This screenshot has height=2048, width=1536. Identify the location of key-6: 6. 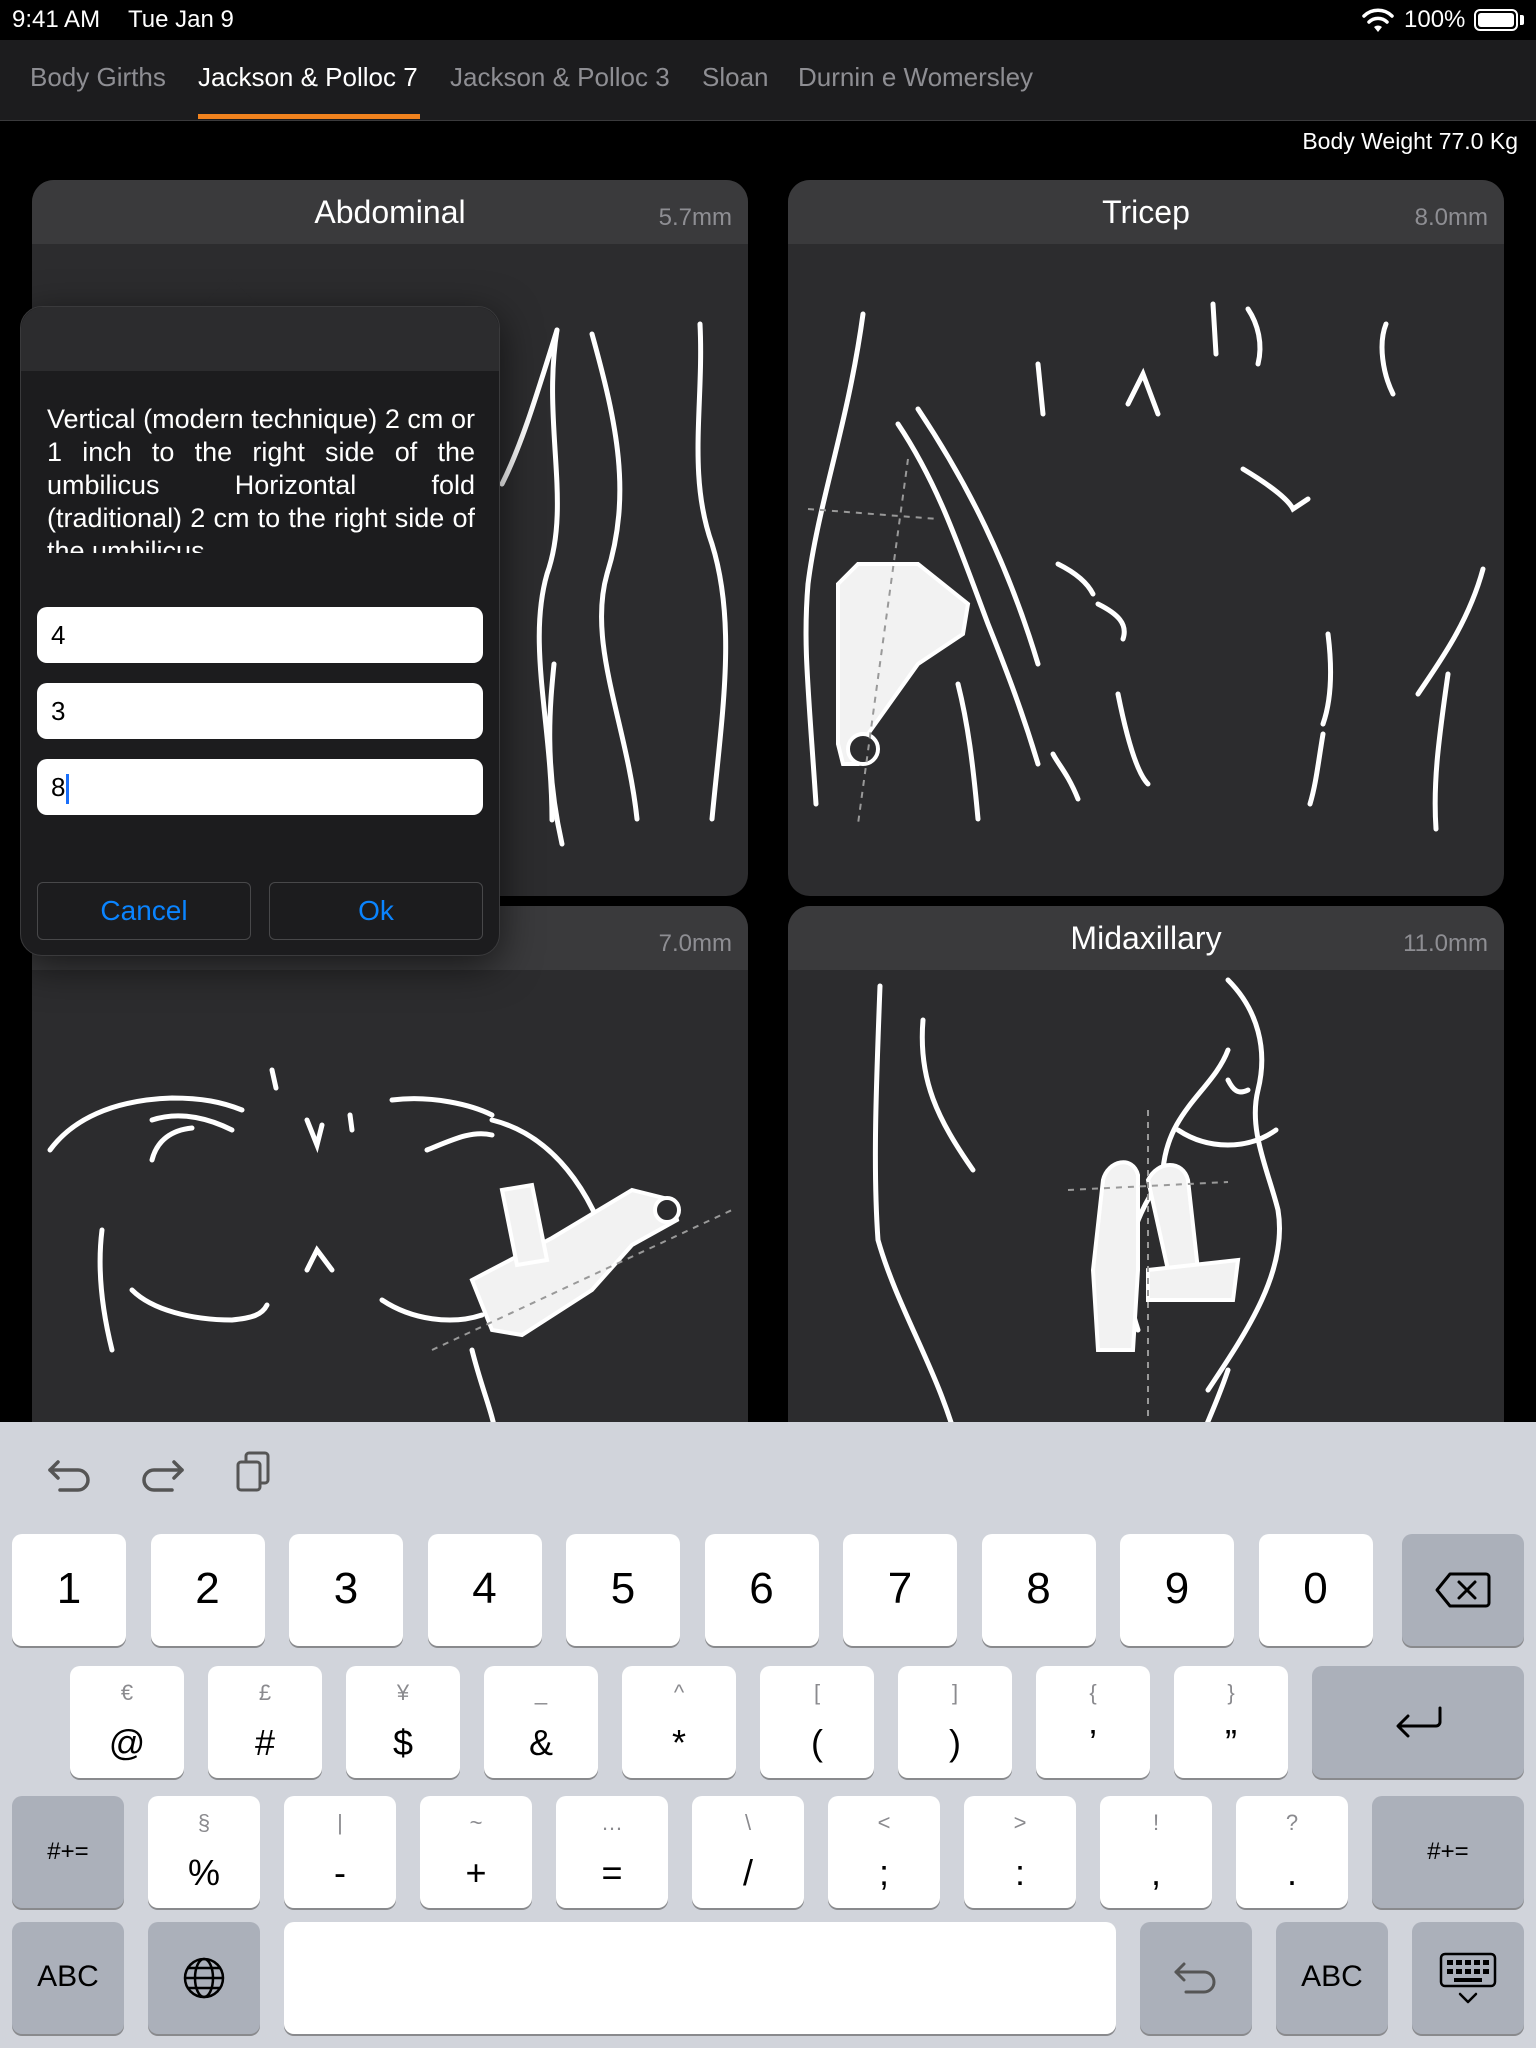
(761, 1590).